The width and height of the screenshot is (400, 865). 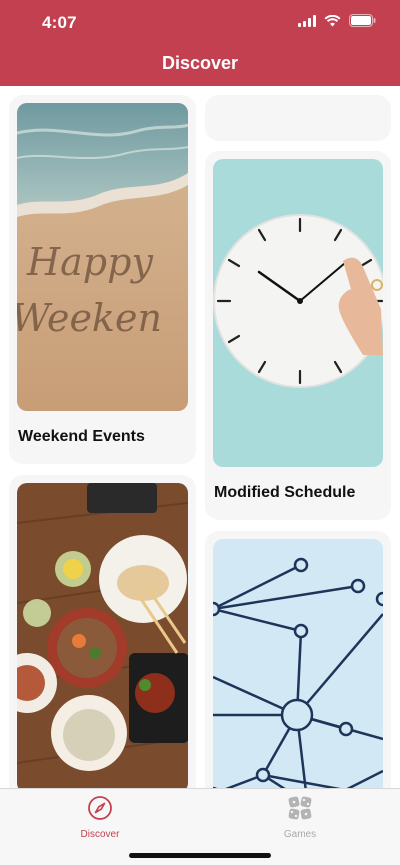 What do you see at coordinates (59, 22) in the screenshot?
I see `status-time: 4:07` at bounding box center [59, 22].